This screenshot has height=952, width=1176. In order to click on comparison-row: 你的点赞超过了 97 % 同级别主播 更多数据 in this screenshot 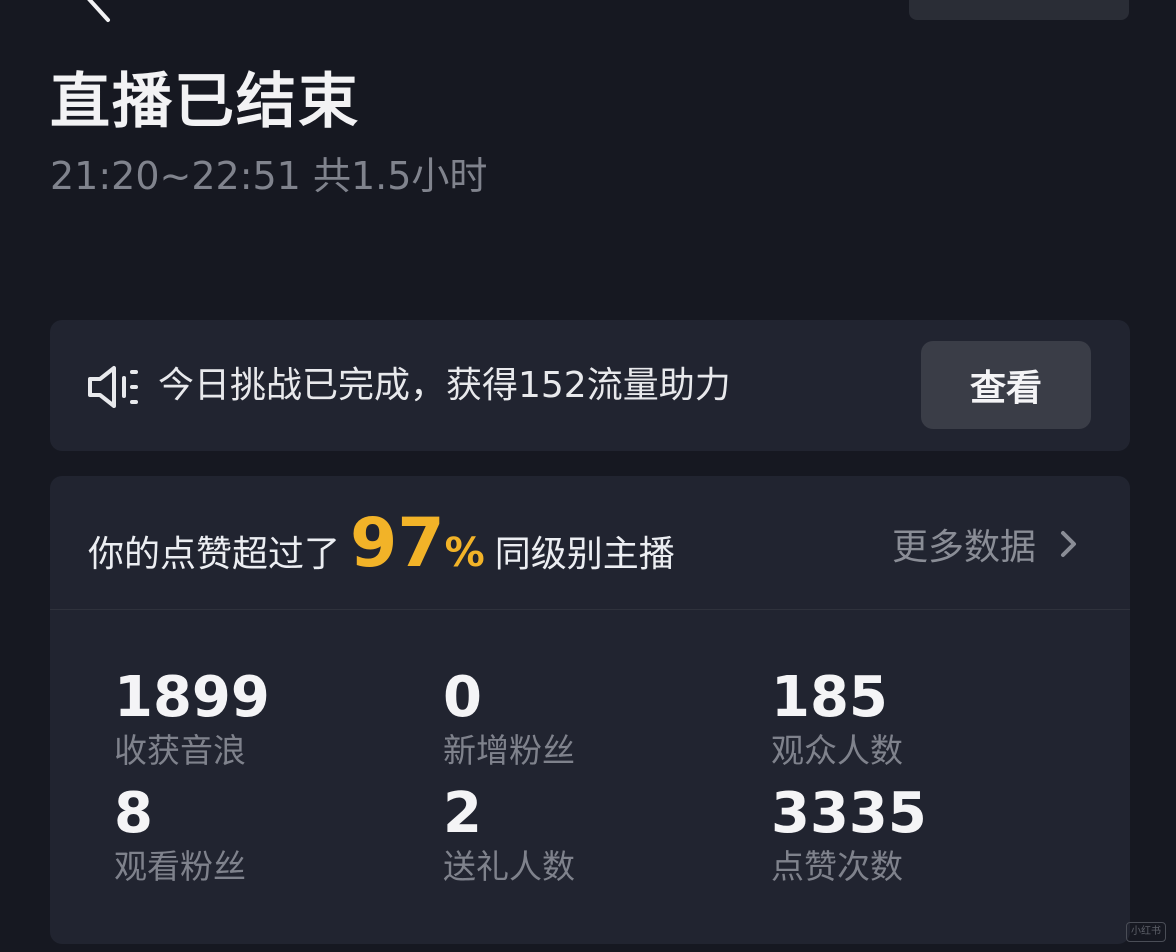, I will do `click(590, 543)`.